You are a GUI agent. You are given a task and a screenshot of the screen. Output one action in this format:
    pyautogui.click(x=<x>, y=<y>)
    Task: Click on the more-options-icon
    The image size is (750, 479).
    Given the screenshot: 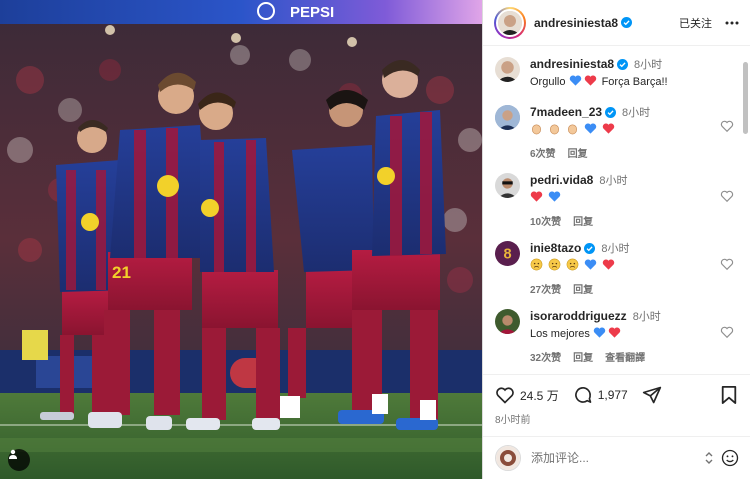 What is the action you would take?
    pyautogui.click(x=732, y=23)
    